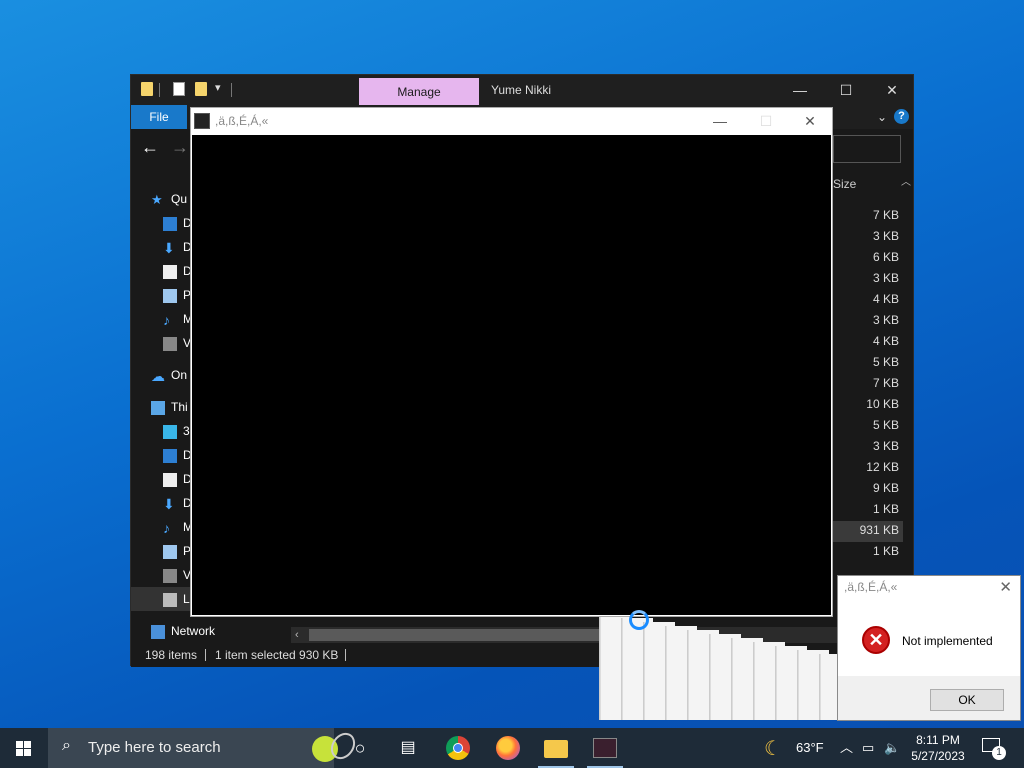 This screenshot has width=1024, height=768. I want to click on loading-spinner-icon, so click(639, 620).